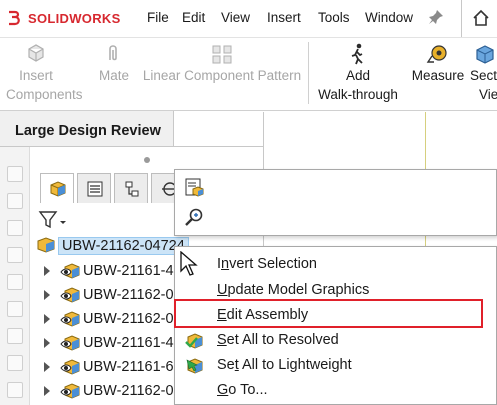  I want to click on home-icon, so click(481, 17).